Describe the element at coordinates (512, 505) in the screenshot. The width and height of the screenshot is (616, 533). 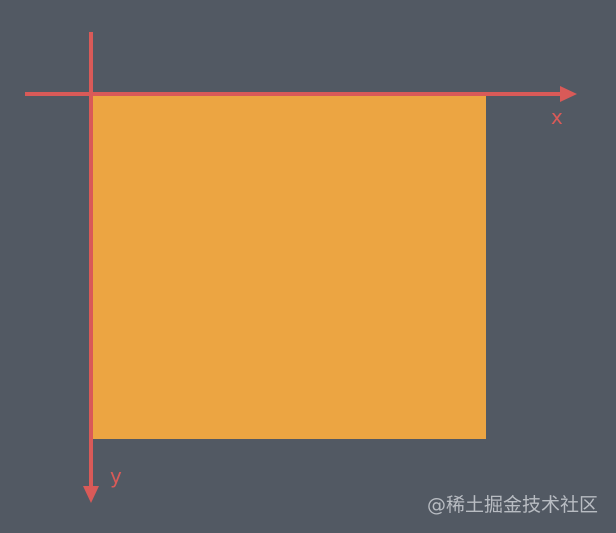
I see `watermark-text: @稀土掘金技术社区` at that location.